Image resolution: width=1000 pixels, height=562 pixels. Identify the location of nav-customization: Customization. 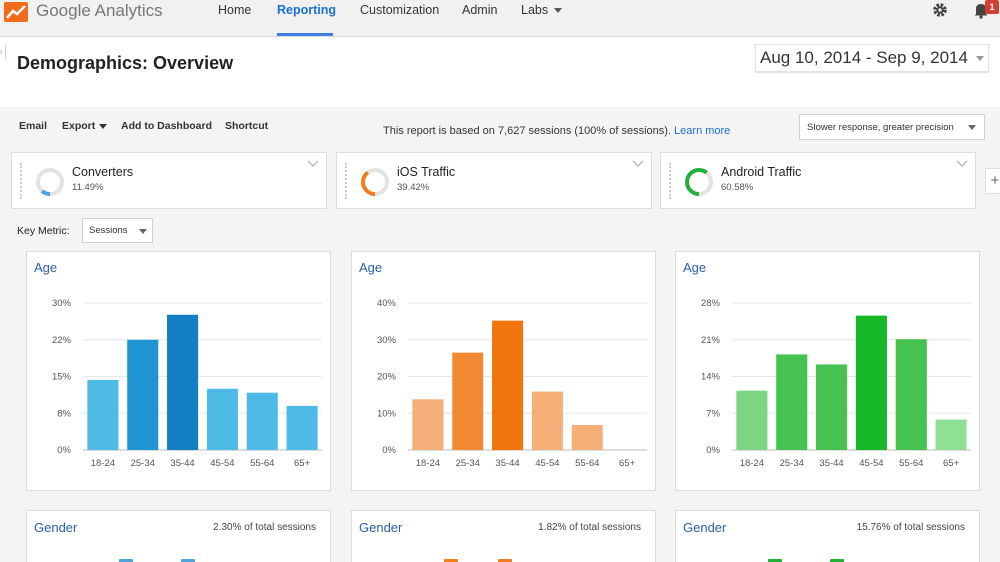
(399, 10).